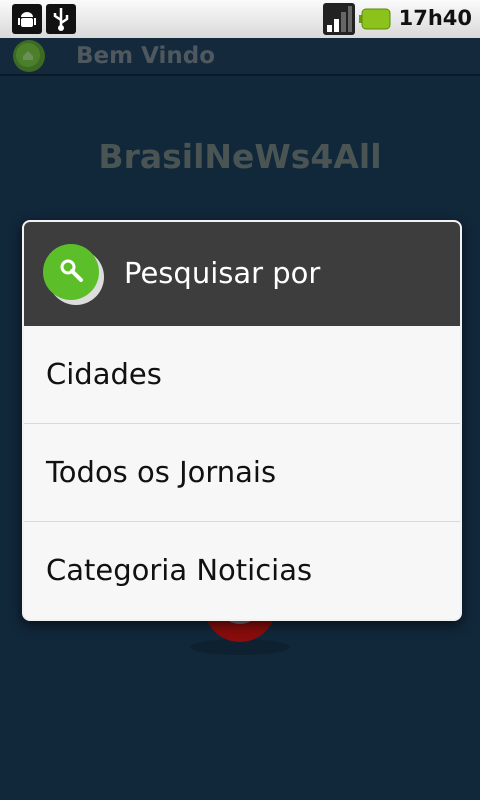 The height and width of the screenshot is (800, 480). I want to click on search-icon, so click(73, 274).